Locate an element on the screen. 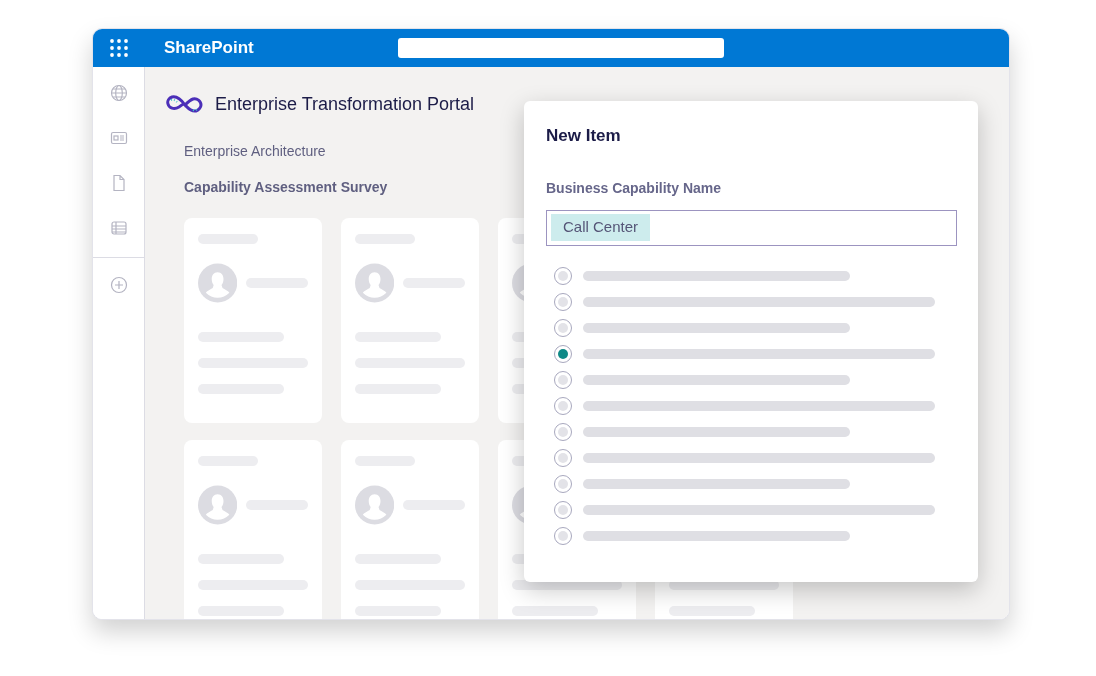 The height and width of the screenshot is (676, 1096). search-field is located at coordinates (560, 48).